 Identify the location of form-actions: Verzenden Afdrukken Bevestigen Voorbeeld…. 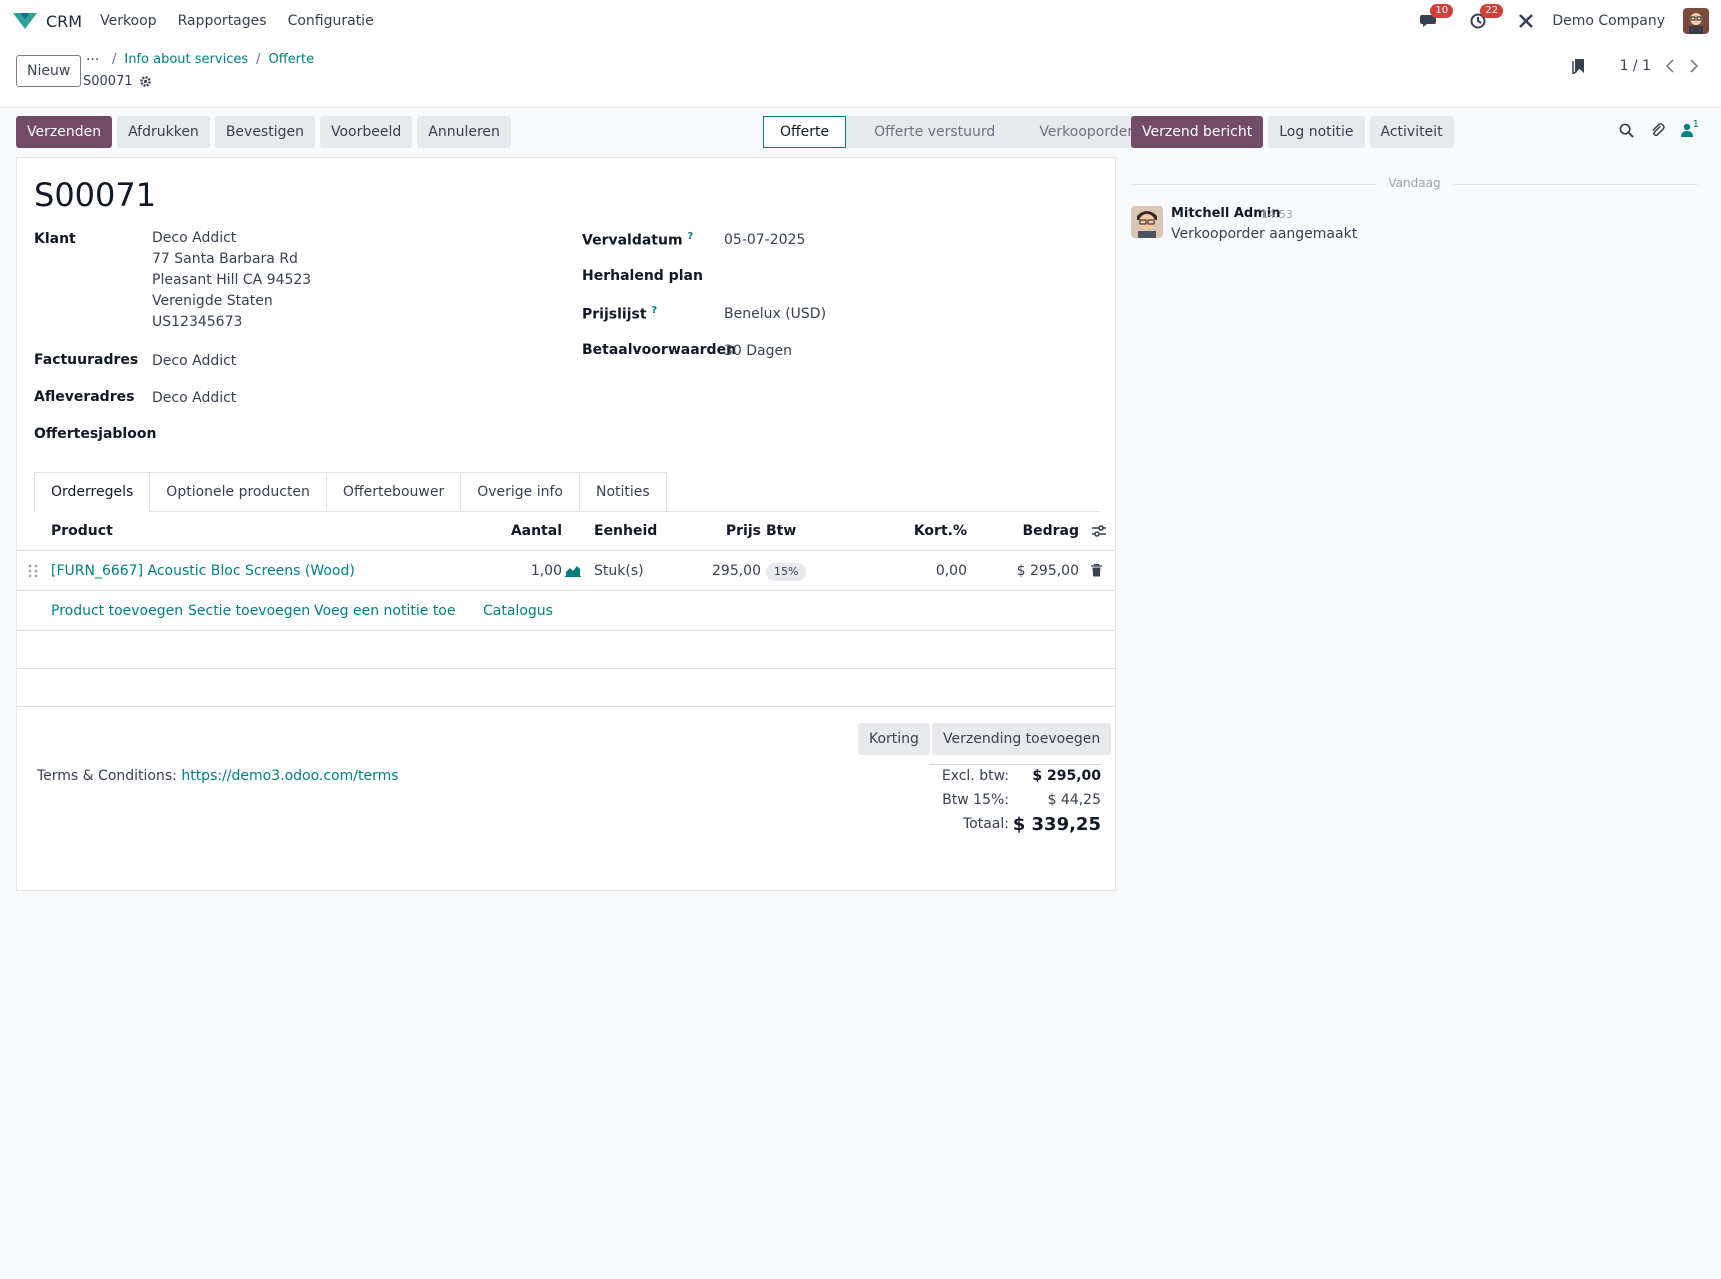
(263, 132).